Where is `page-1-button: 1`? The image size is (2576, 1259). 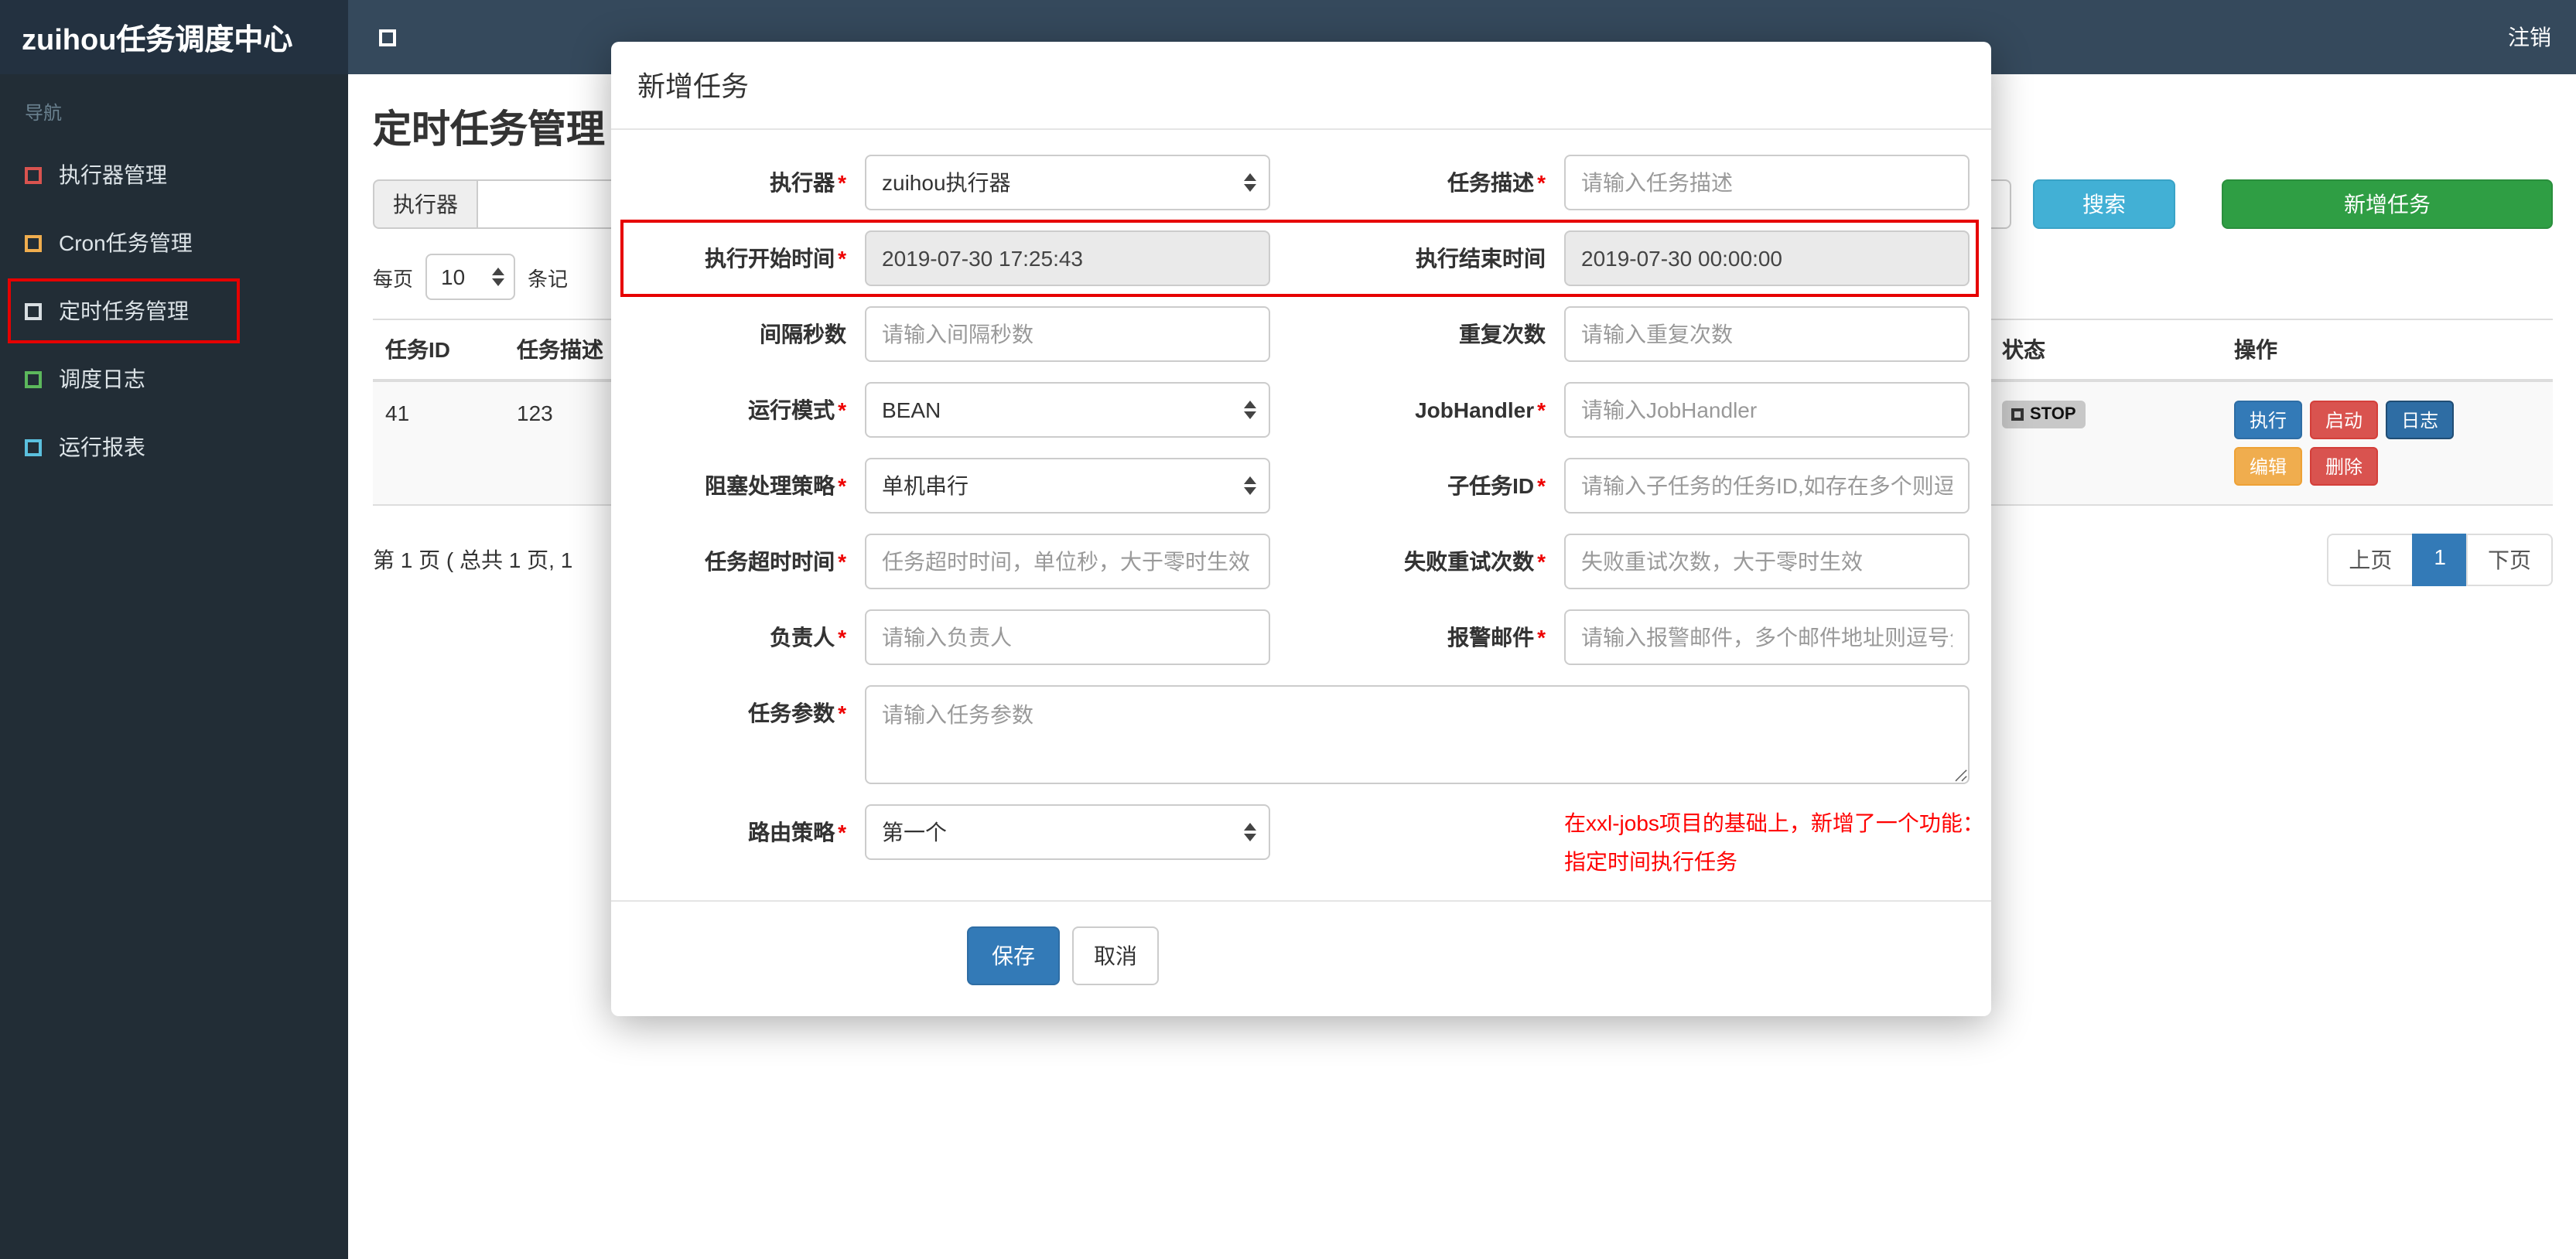 page-1-button: 1 is located at coordinates (2440, 560).